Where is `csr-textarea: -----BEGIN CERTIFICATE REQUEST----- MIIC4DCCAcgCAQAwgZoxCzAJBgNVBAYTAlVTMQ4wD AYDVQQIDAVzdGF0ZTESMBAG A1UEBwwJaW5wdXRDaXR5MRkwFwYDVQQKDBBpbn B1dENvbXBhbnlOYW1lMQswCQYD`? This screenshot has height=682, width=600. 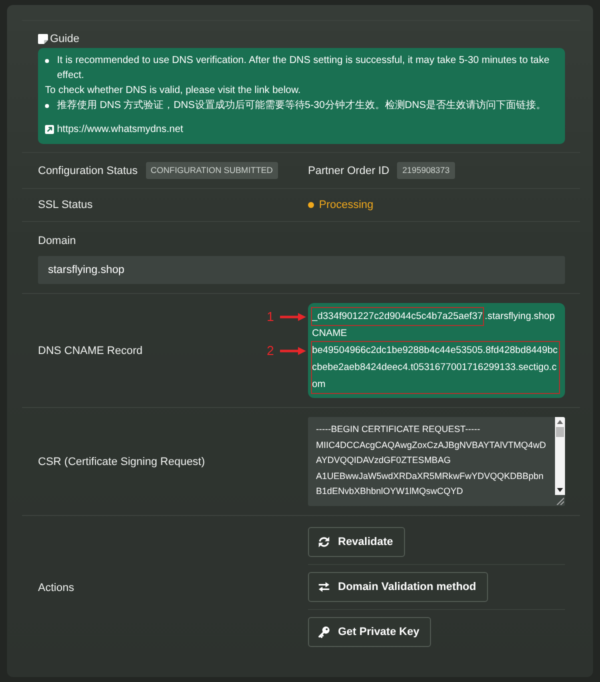
csr-textarea: -----BEGIN CERTIFICATE REQUEST----- MIIC4DCCAcgCAQAwgZoxCzAJBgNVBAYTAlVTMQ4wD AYDVQQIDAVzdGF0ZTESMBAG A1UEBwwJaW5wdXRDaXR5MRkwFwYDVQQKDBBpbn B1dENvbXBhbnlOYW1lMQswCQYD is located at coordinates (436, 461).